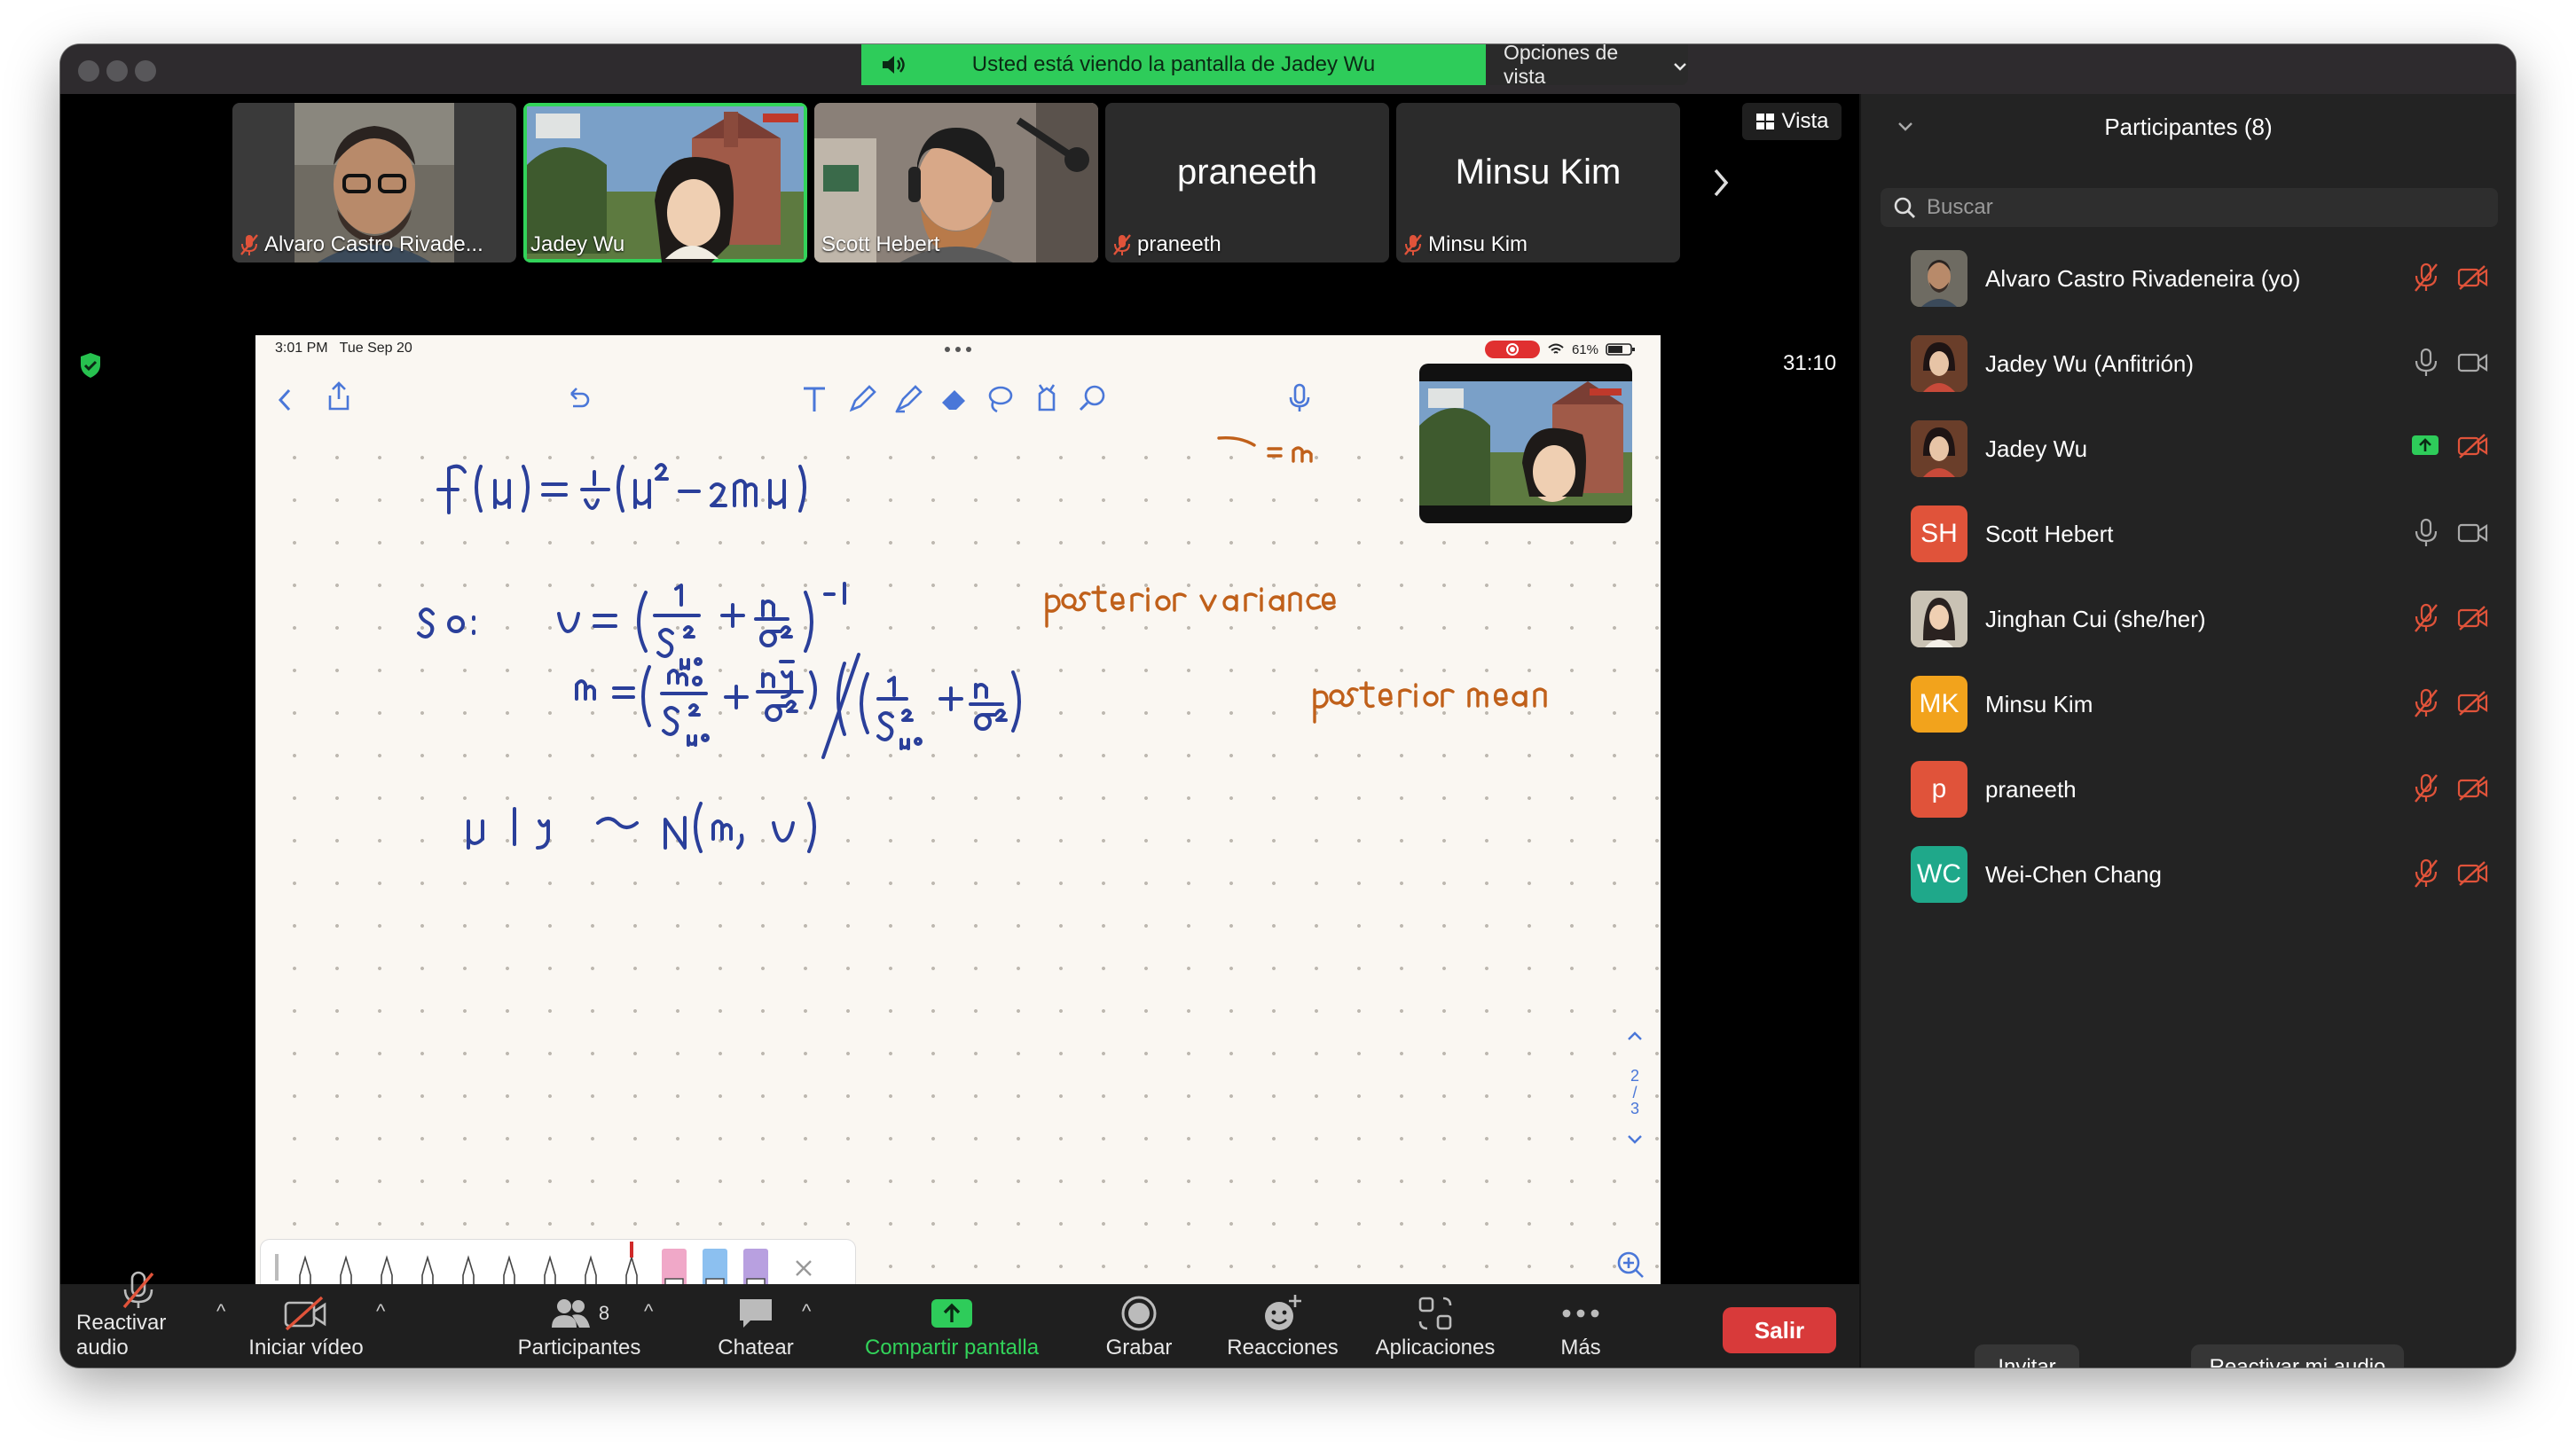 This screenshot has height=1442, width=2576. I want to click on battery-percent: 61%, so click(1584, 349).